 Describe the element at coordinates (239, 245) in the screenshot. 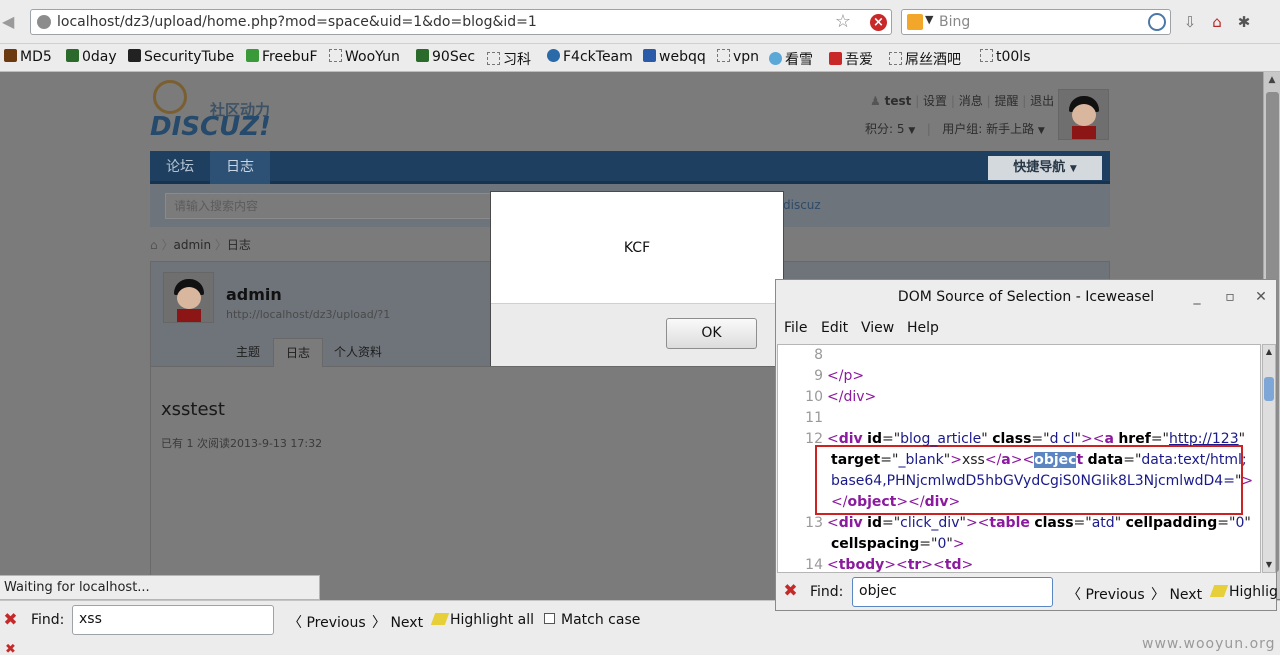

I see `breadcrumb-blog: 日志` at that location.